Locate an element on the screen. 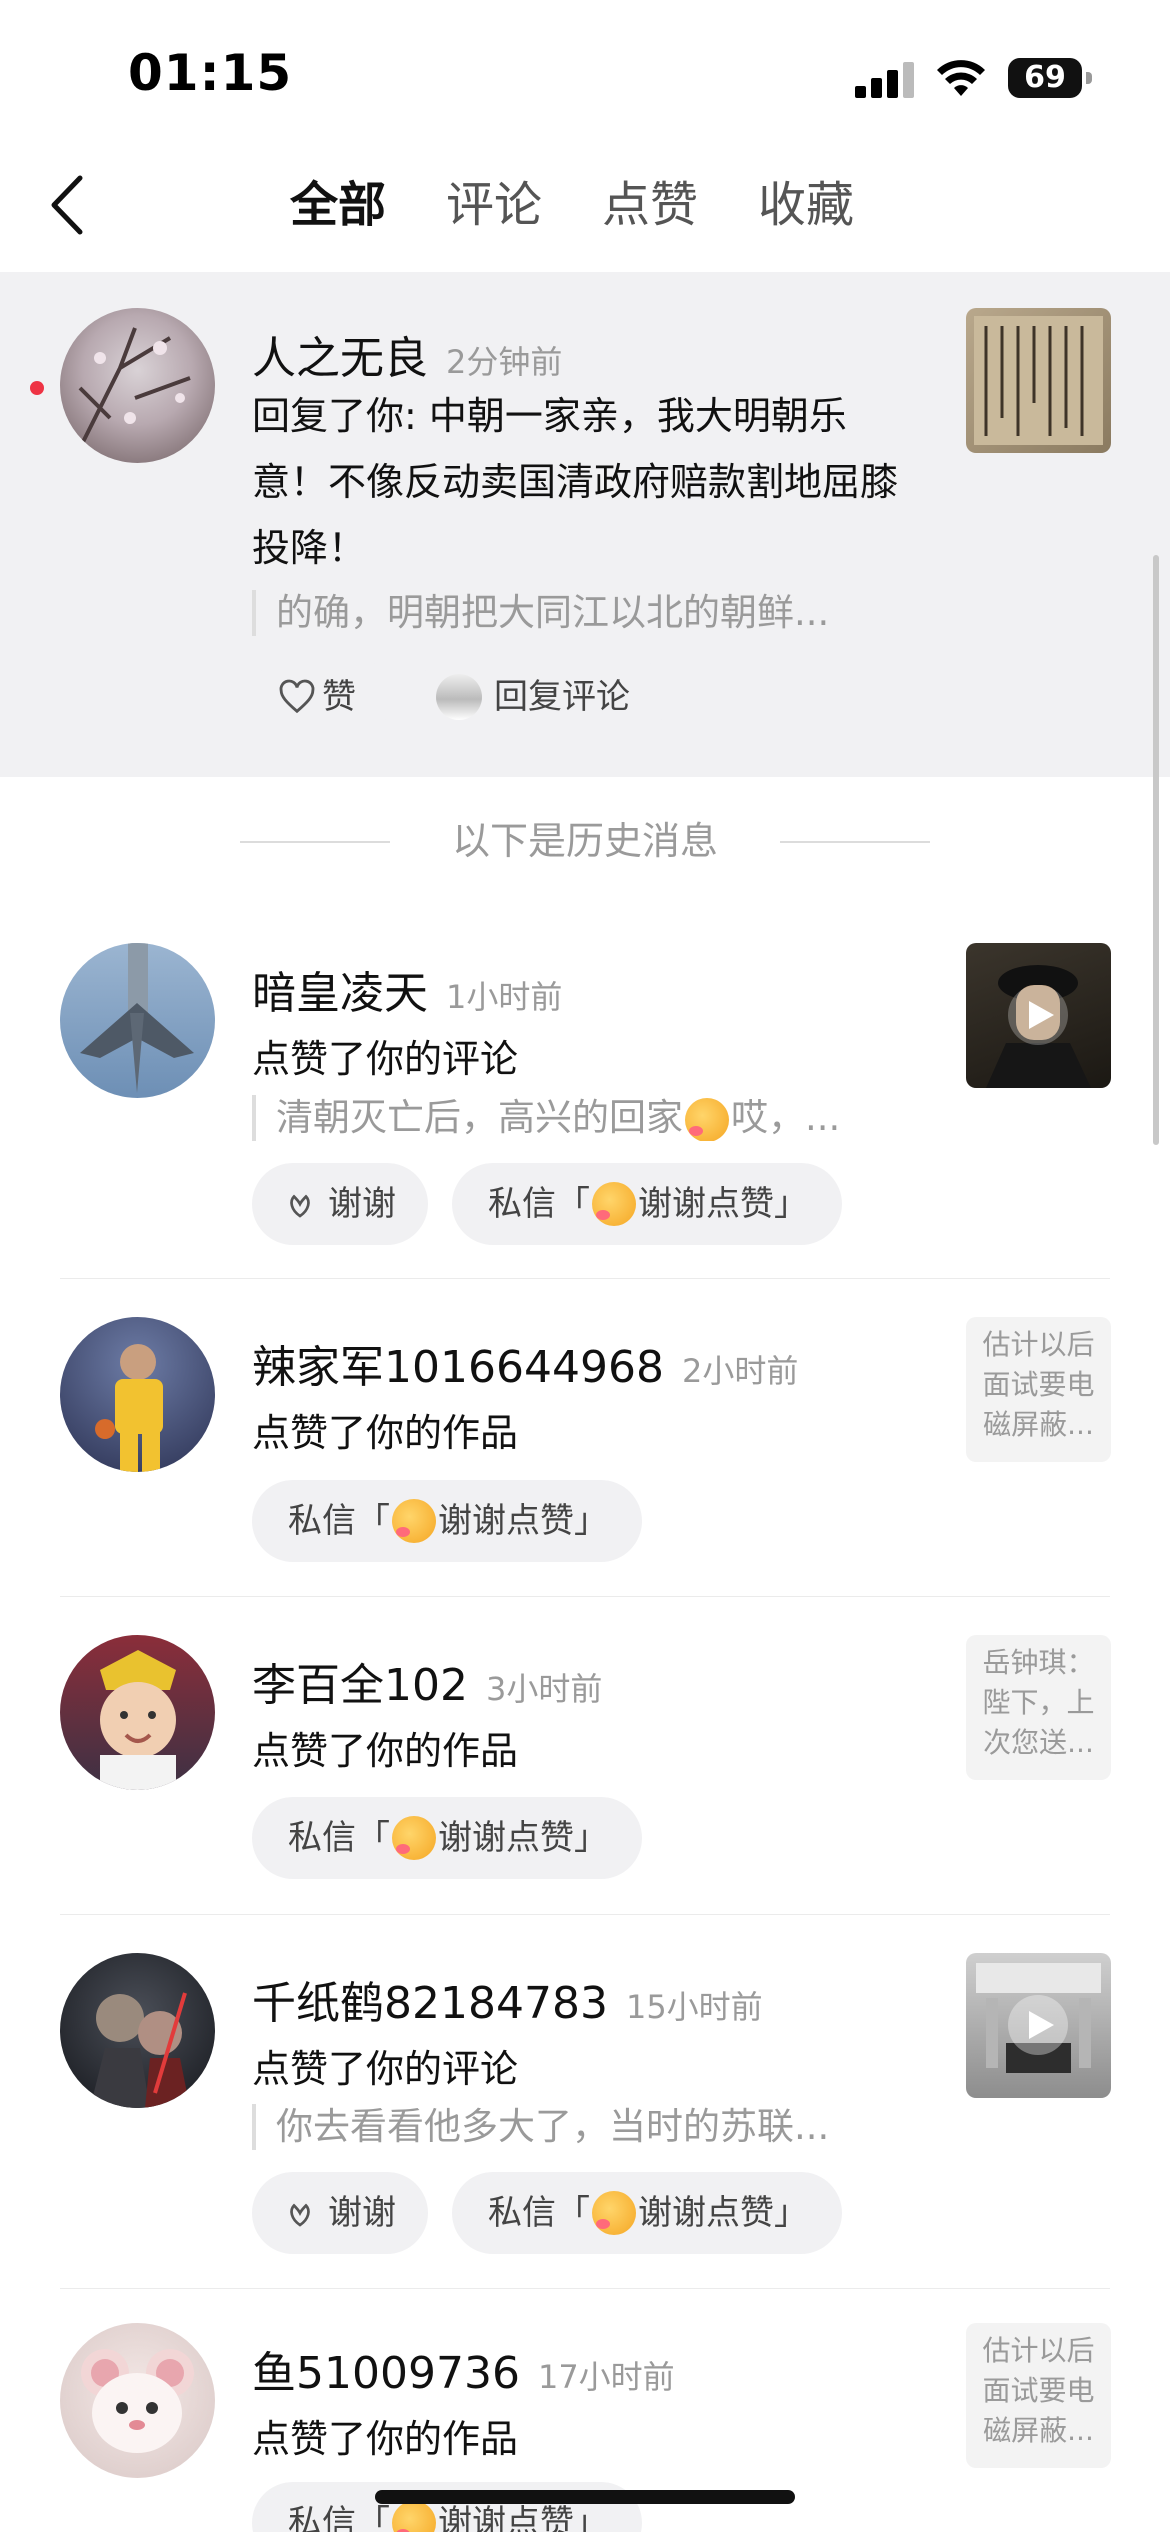 The image size is (1170, 2532). battery-icon: 69 is located at coordinates (1050, 78).